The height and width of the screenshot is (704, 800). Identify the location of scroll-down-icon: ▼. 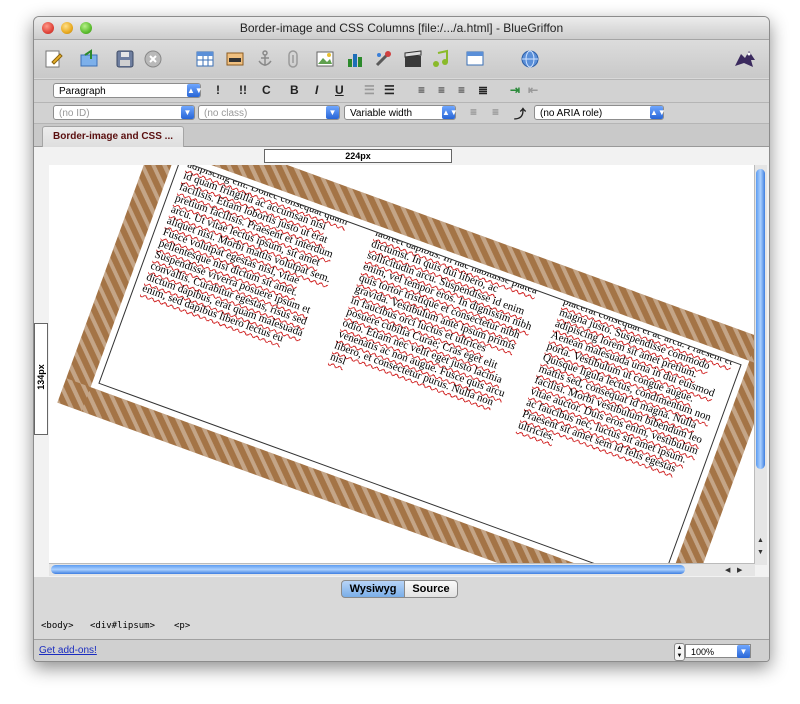
(760, 552).